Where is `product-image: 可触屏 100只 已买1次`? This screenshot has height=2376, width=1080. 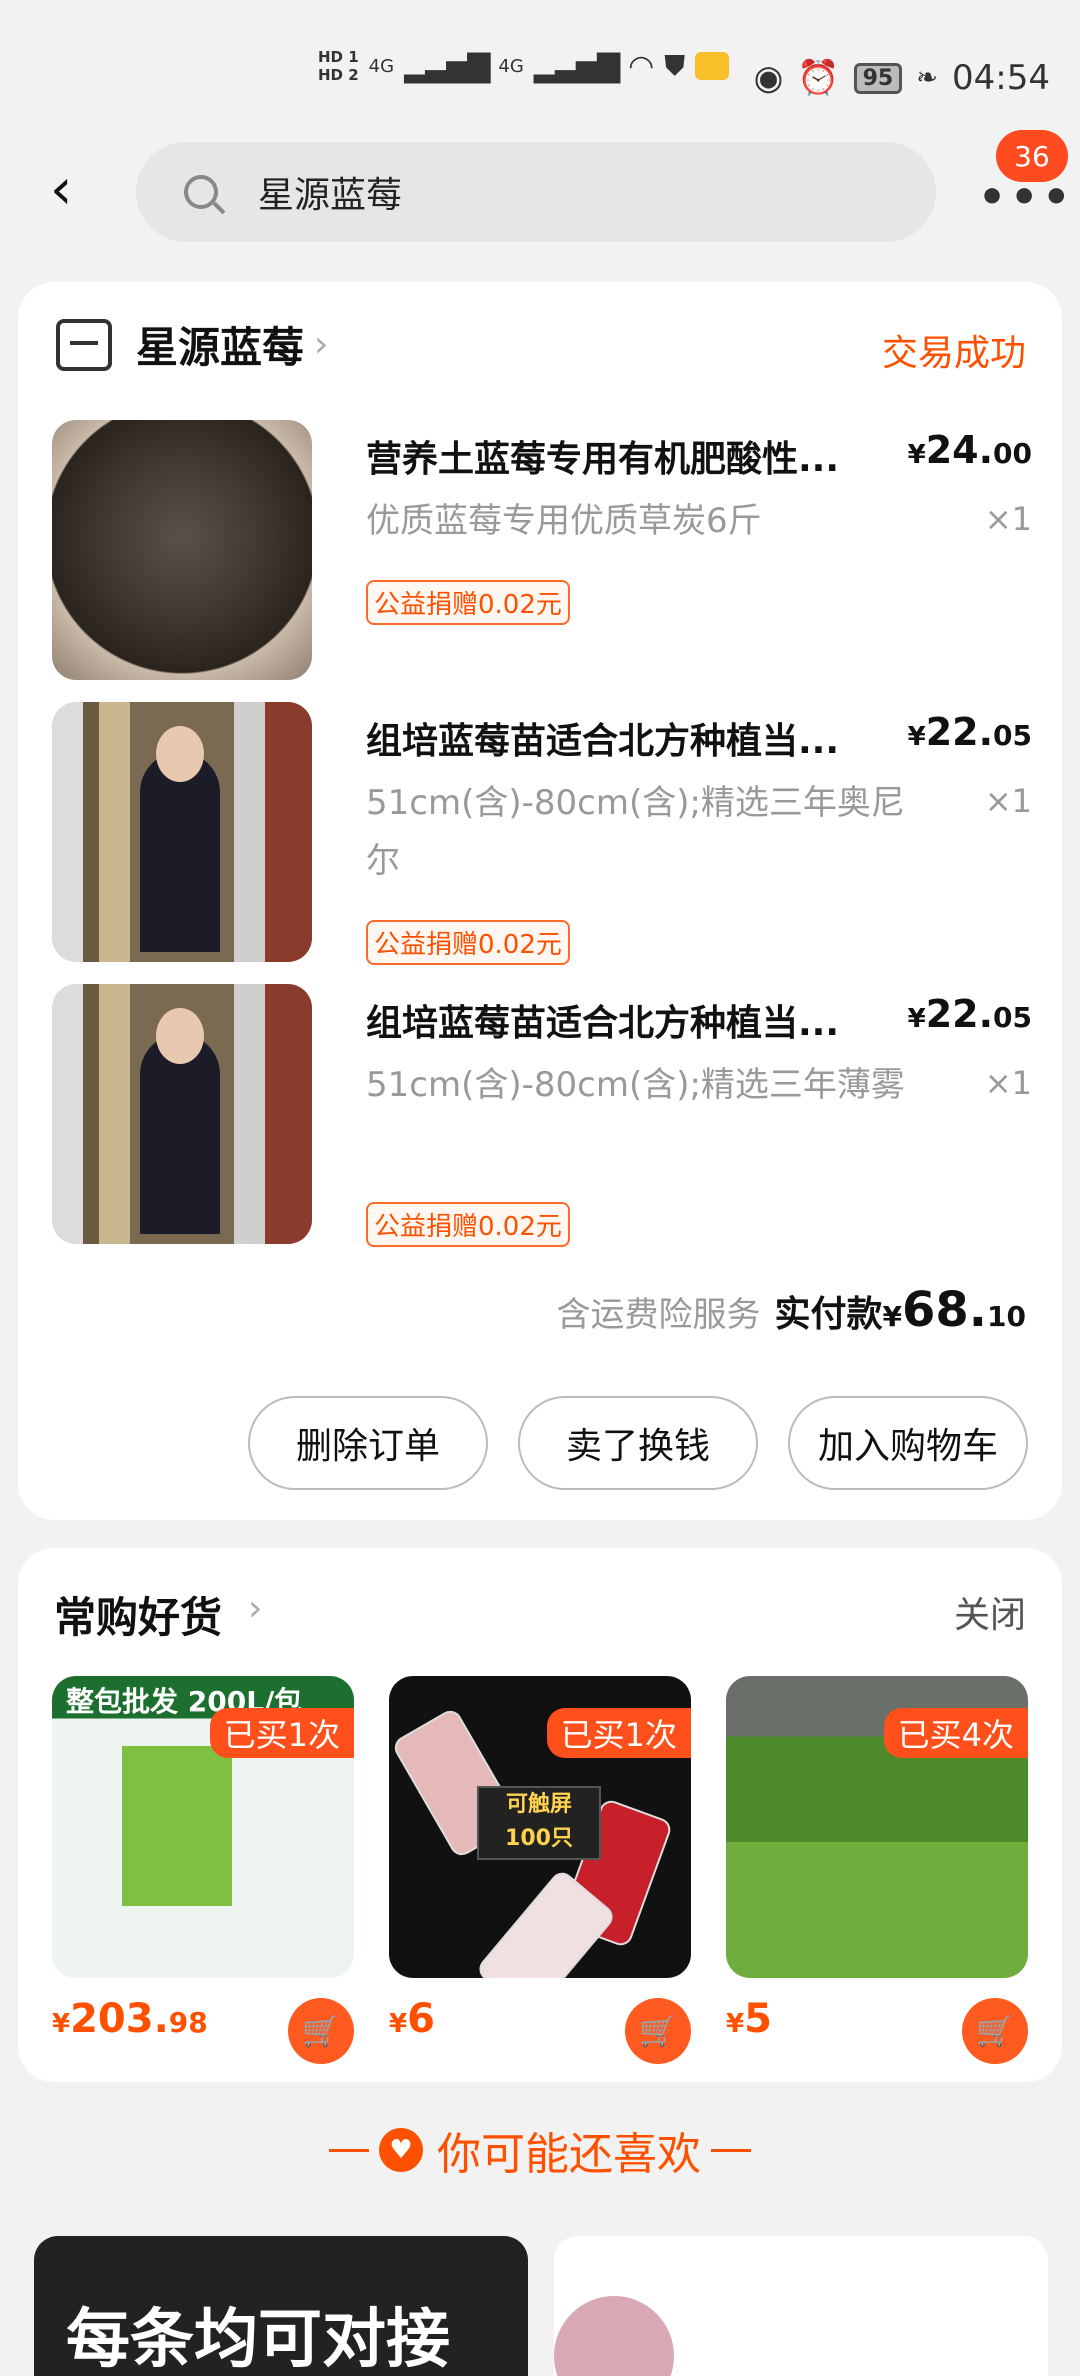
product-image: 可触屏 100只 已买1次 is located at coordinates (540, 1827).